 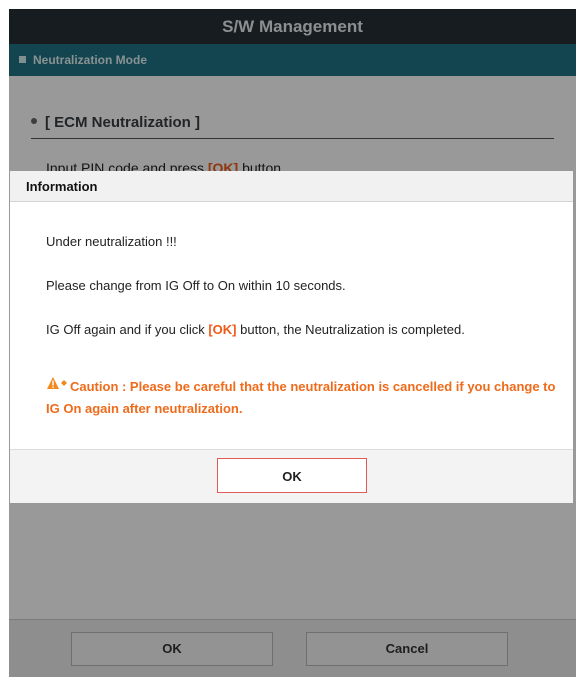 What do you see at coordinates (350, 329) in the screenshot?
I see `dialog-text-part: button, the Neutralization is completed.` at bounding box center [350, 329].